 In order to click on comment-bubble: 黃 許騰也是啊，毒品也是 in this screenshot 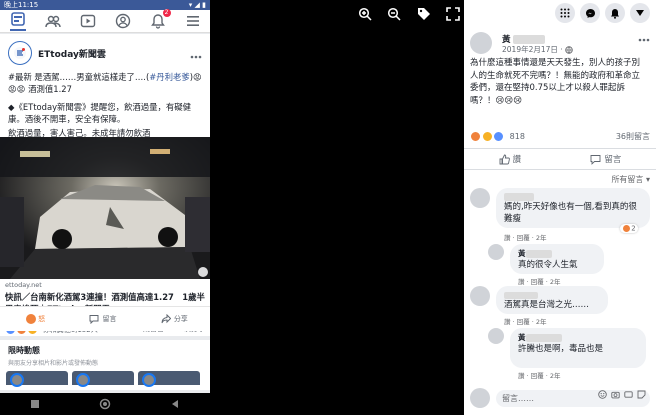, I will do `click(578, 348)`.